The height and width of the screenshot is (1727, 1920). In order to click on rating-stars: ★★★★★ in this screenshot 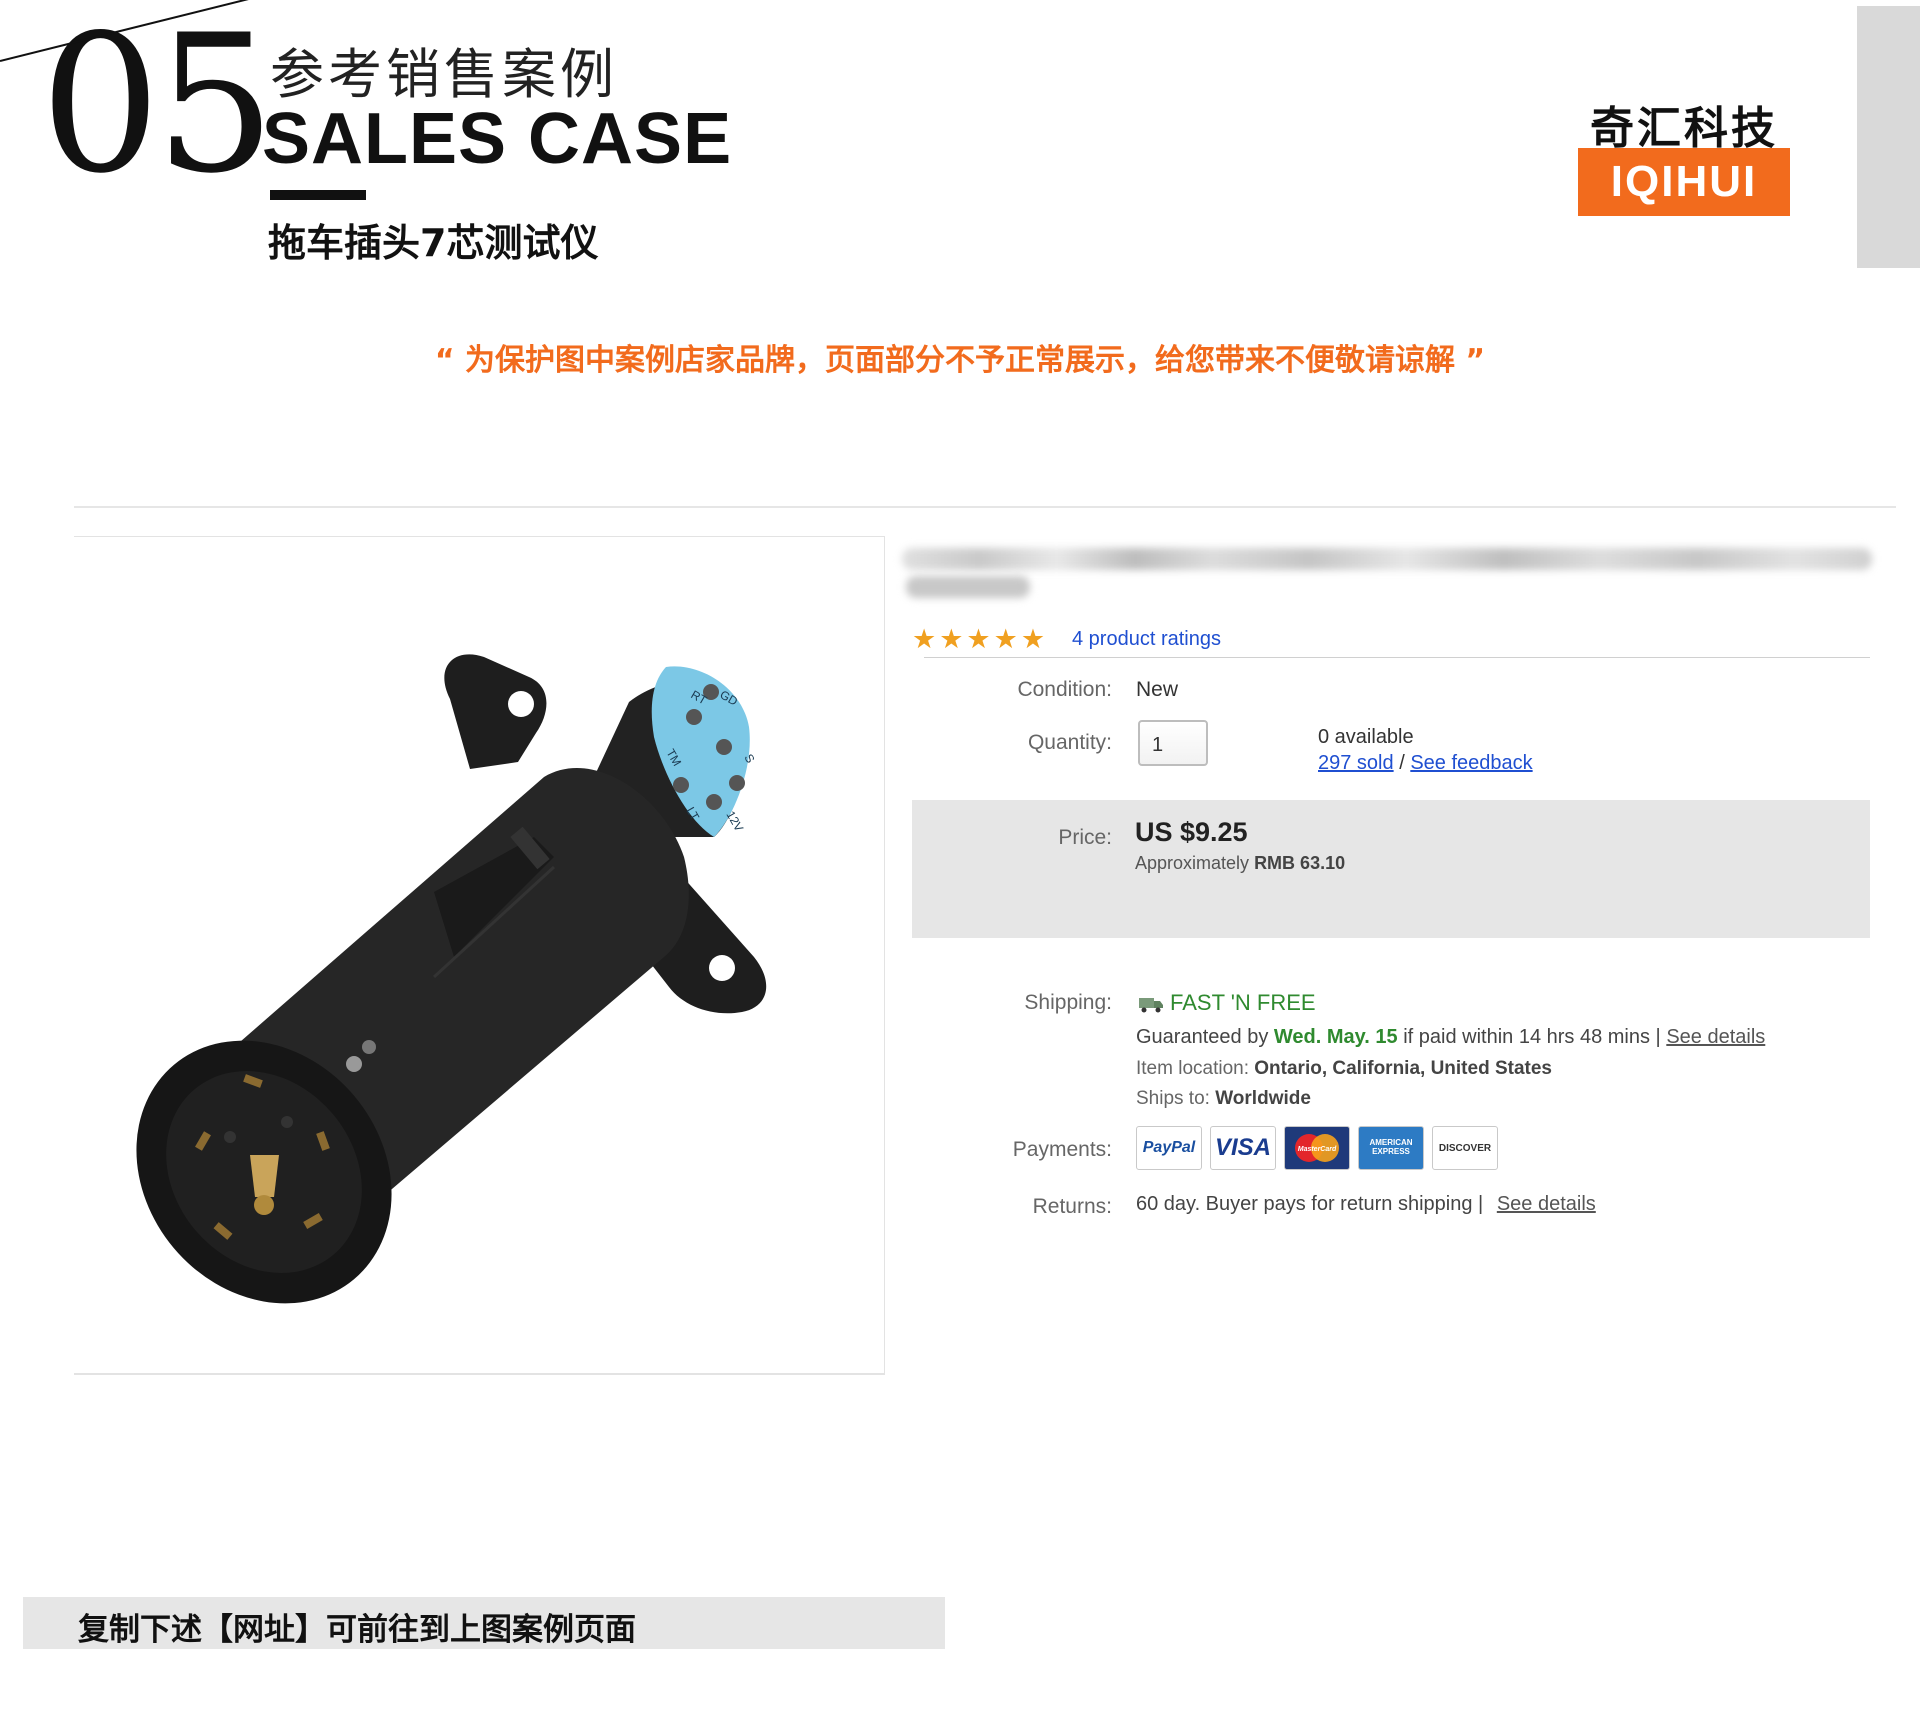, I will do `click(980, 639)`.